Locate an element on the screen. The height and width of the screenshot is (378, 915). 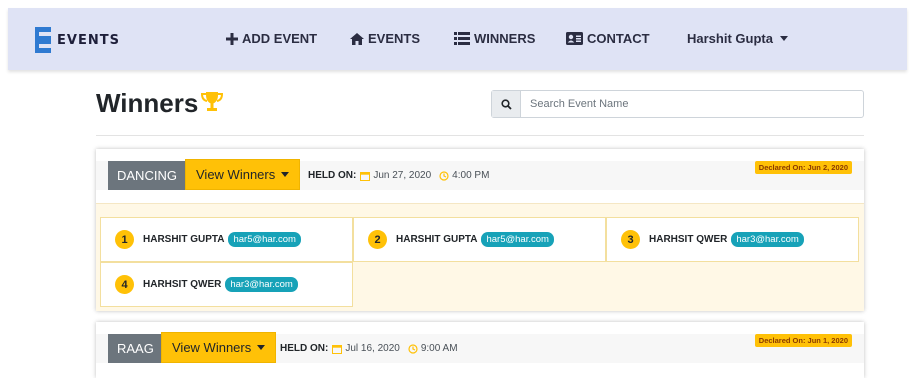
rank-badge: 1 is located at coordinates (124, 239).